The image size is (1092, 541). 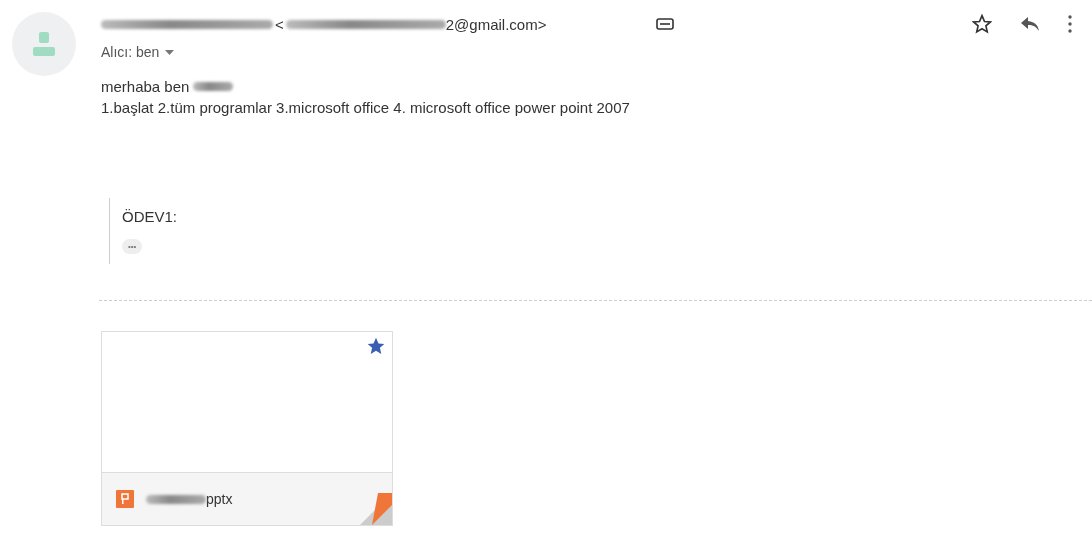 What do you see at coordinates (145, 86) in the screenshot?
I see `greeting-text: merhaba ben` at bounding box center [145, 86].